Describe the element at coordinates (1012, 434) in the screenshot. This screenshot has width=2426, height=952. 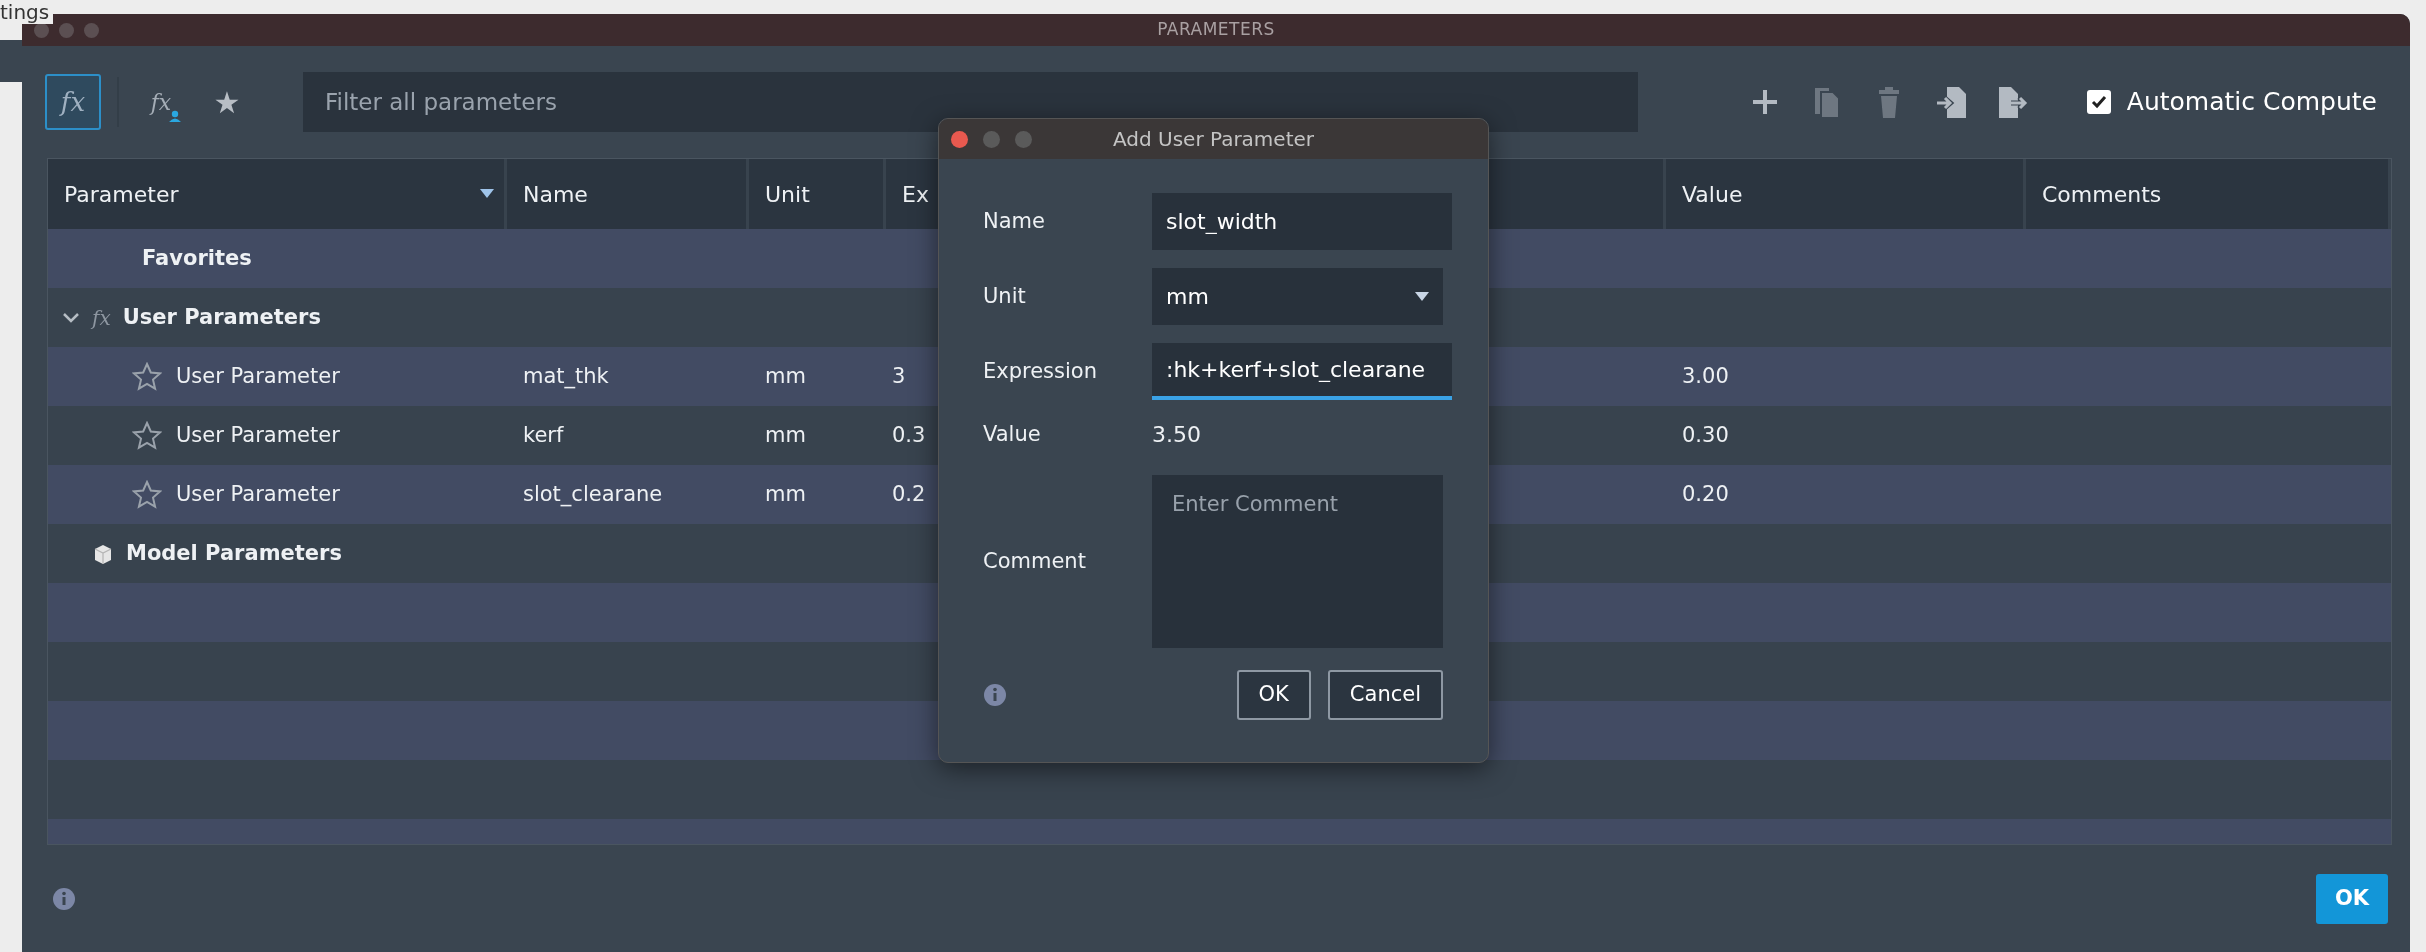
I see `field-label: Value` at that location.